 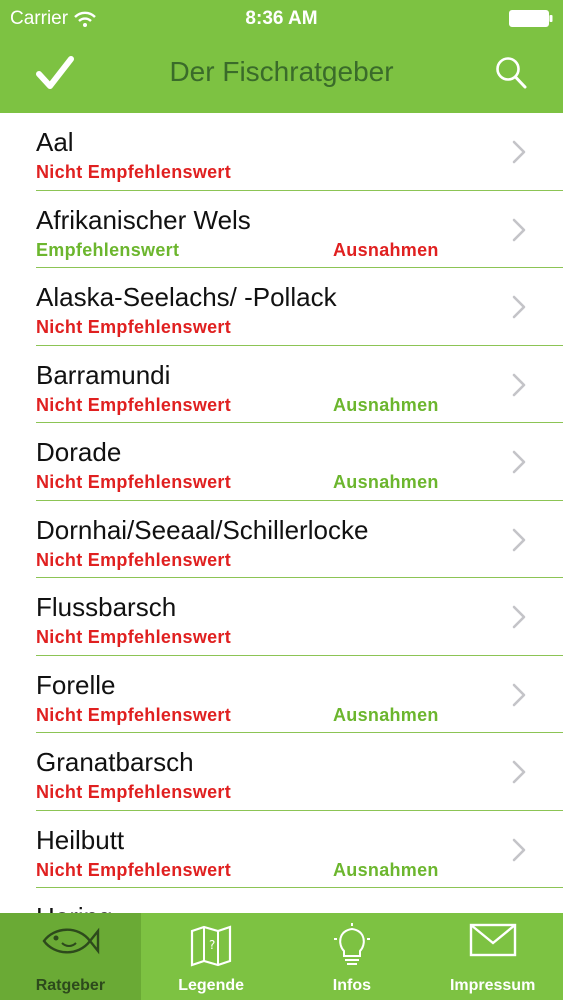 What do you see at coordinates (108, 249) in the screenshot?
I see `recommendation-status: Empfehlenswert` at bounding box center [108, 249].